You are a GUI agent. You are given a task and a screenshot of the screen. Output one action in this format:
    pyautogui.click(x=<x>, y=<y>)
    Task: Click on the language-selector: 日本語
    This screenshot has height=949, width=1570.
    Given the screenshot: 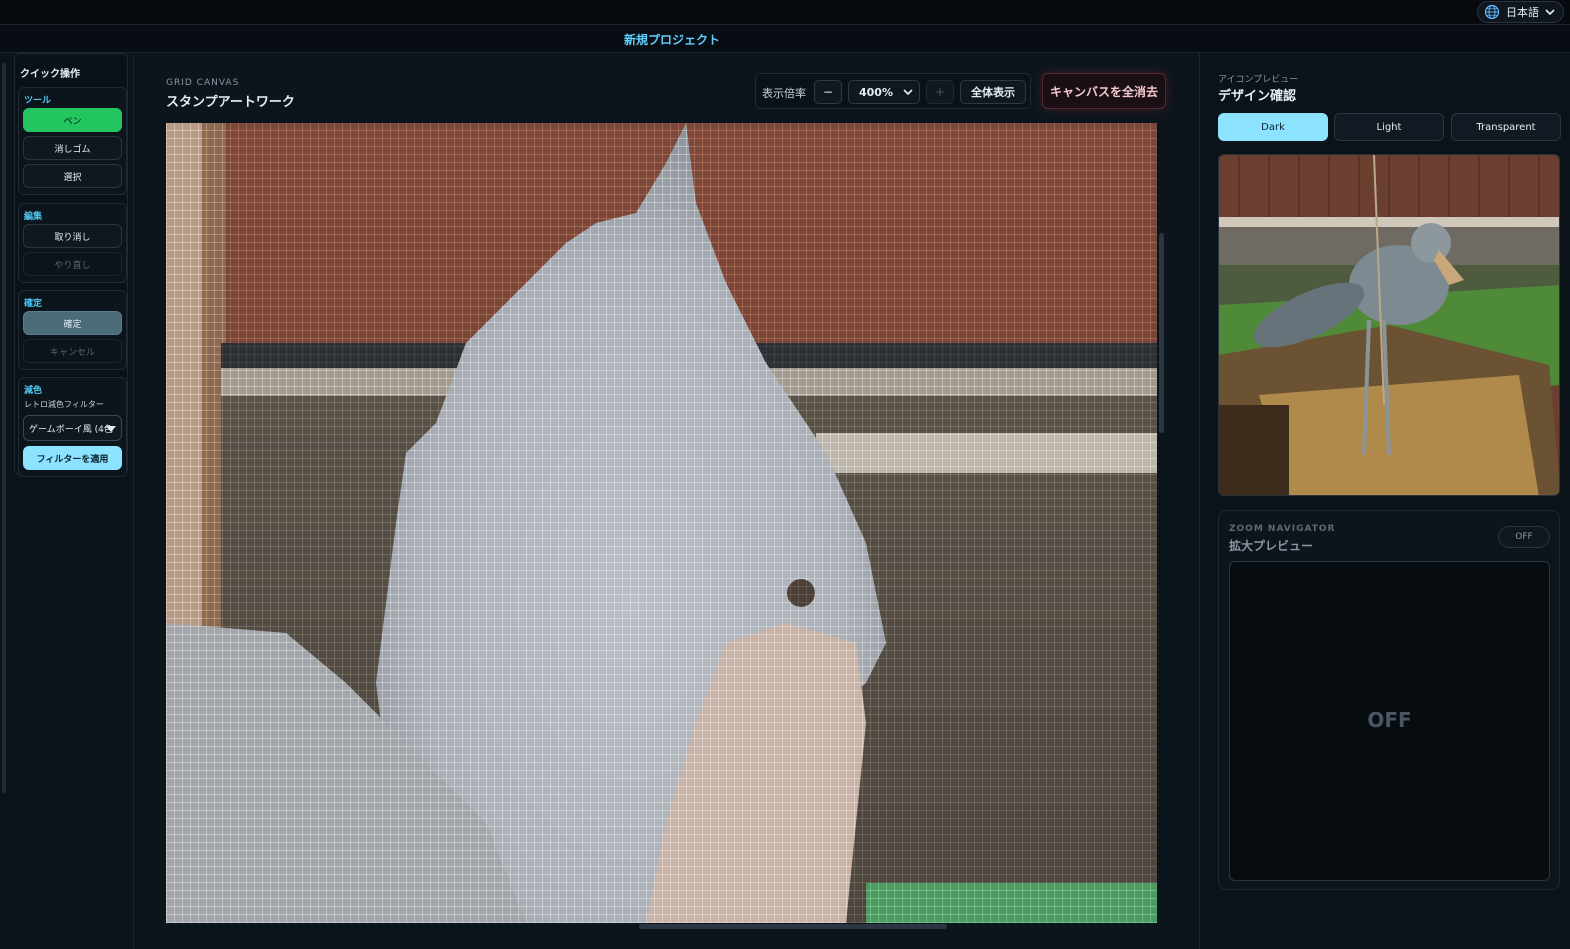 What is the action you would take?
    pyautogui.click(x=1520, y=12)
    